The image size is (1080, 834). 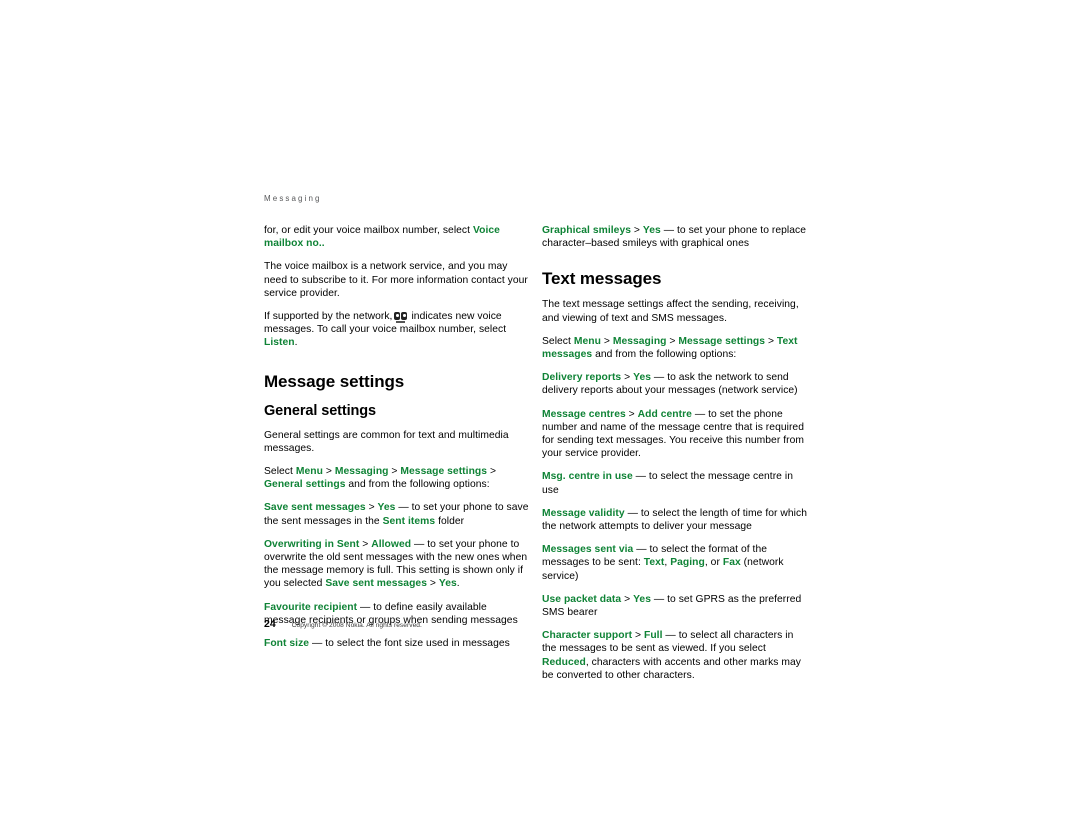 I want to click on option-term: Font size, so click(x=287, y=644).